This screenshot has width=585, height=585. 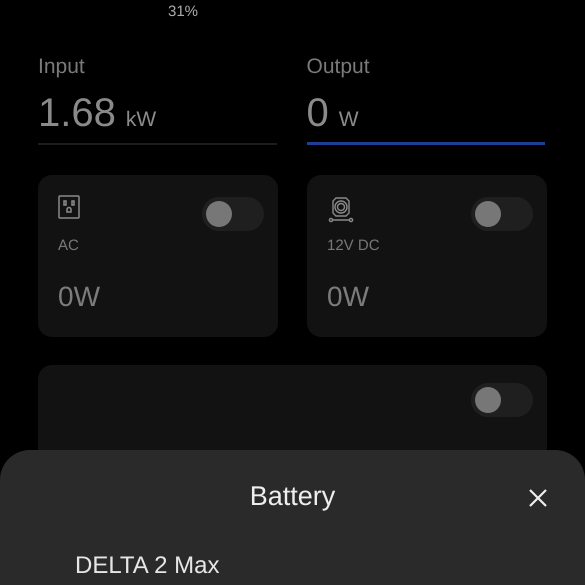 I want to click on power-unit: W, so click(x=348, y=120).